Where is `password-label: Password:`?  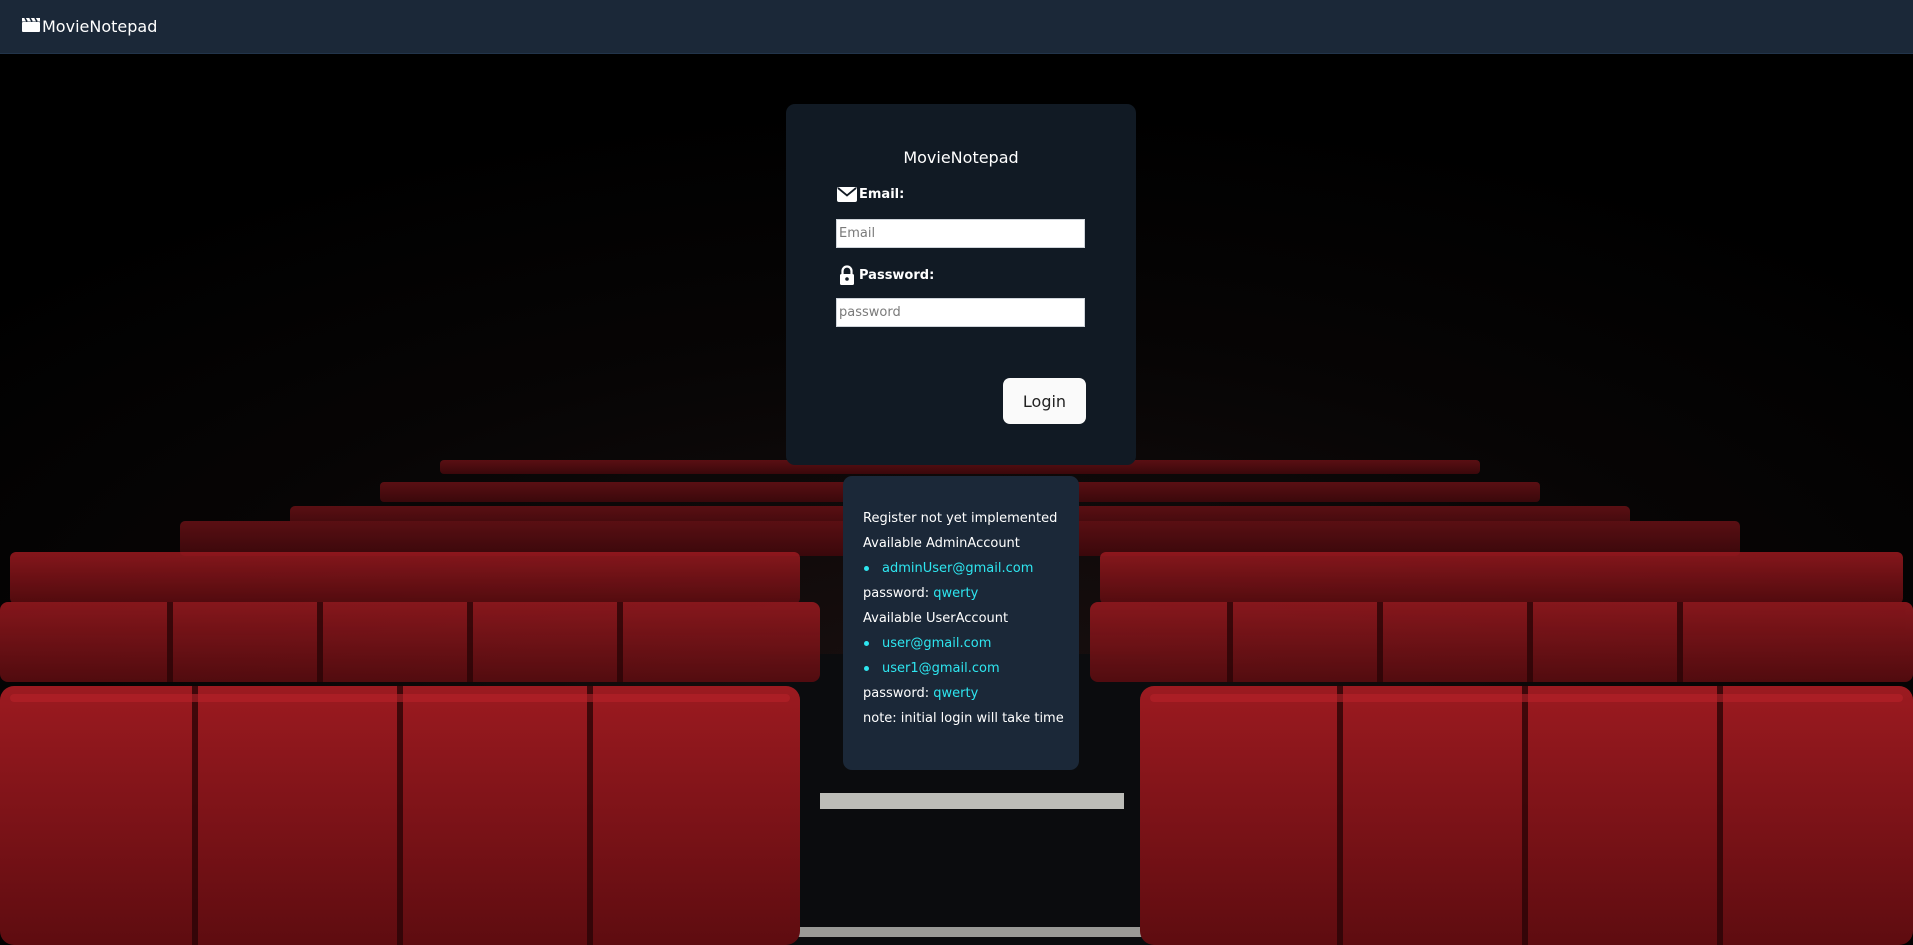 password-label: Password: is located at coordinates (885, 275).